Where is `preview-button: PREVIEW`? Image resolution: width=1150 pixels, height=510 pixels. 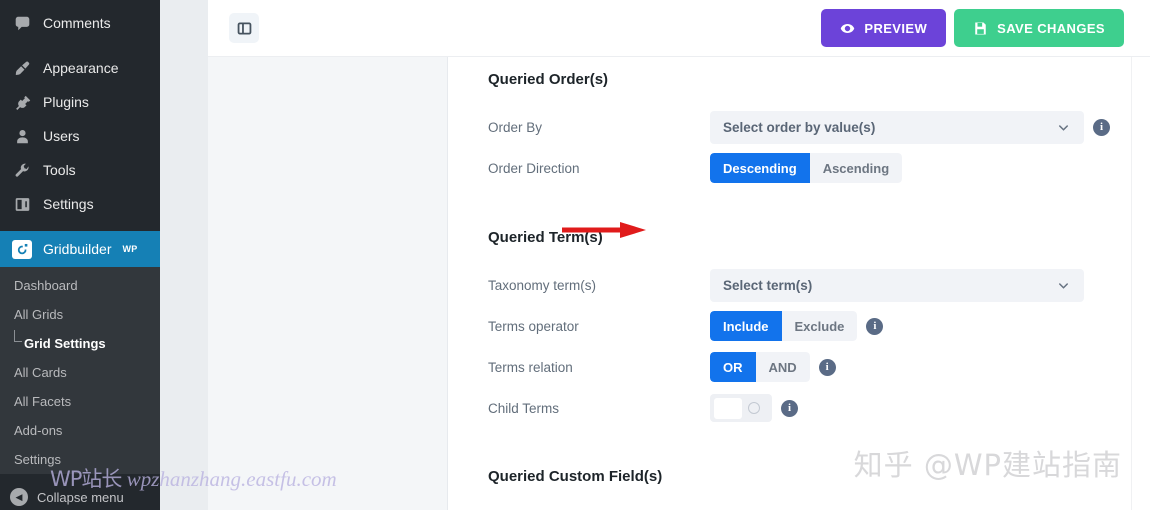 preview-button: PREVIEW is located at coordinates (884, 28).